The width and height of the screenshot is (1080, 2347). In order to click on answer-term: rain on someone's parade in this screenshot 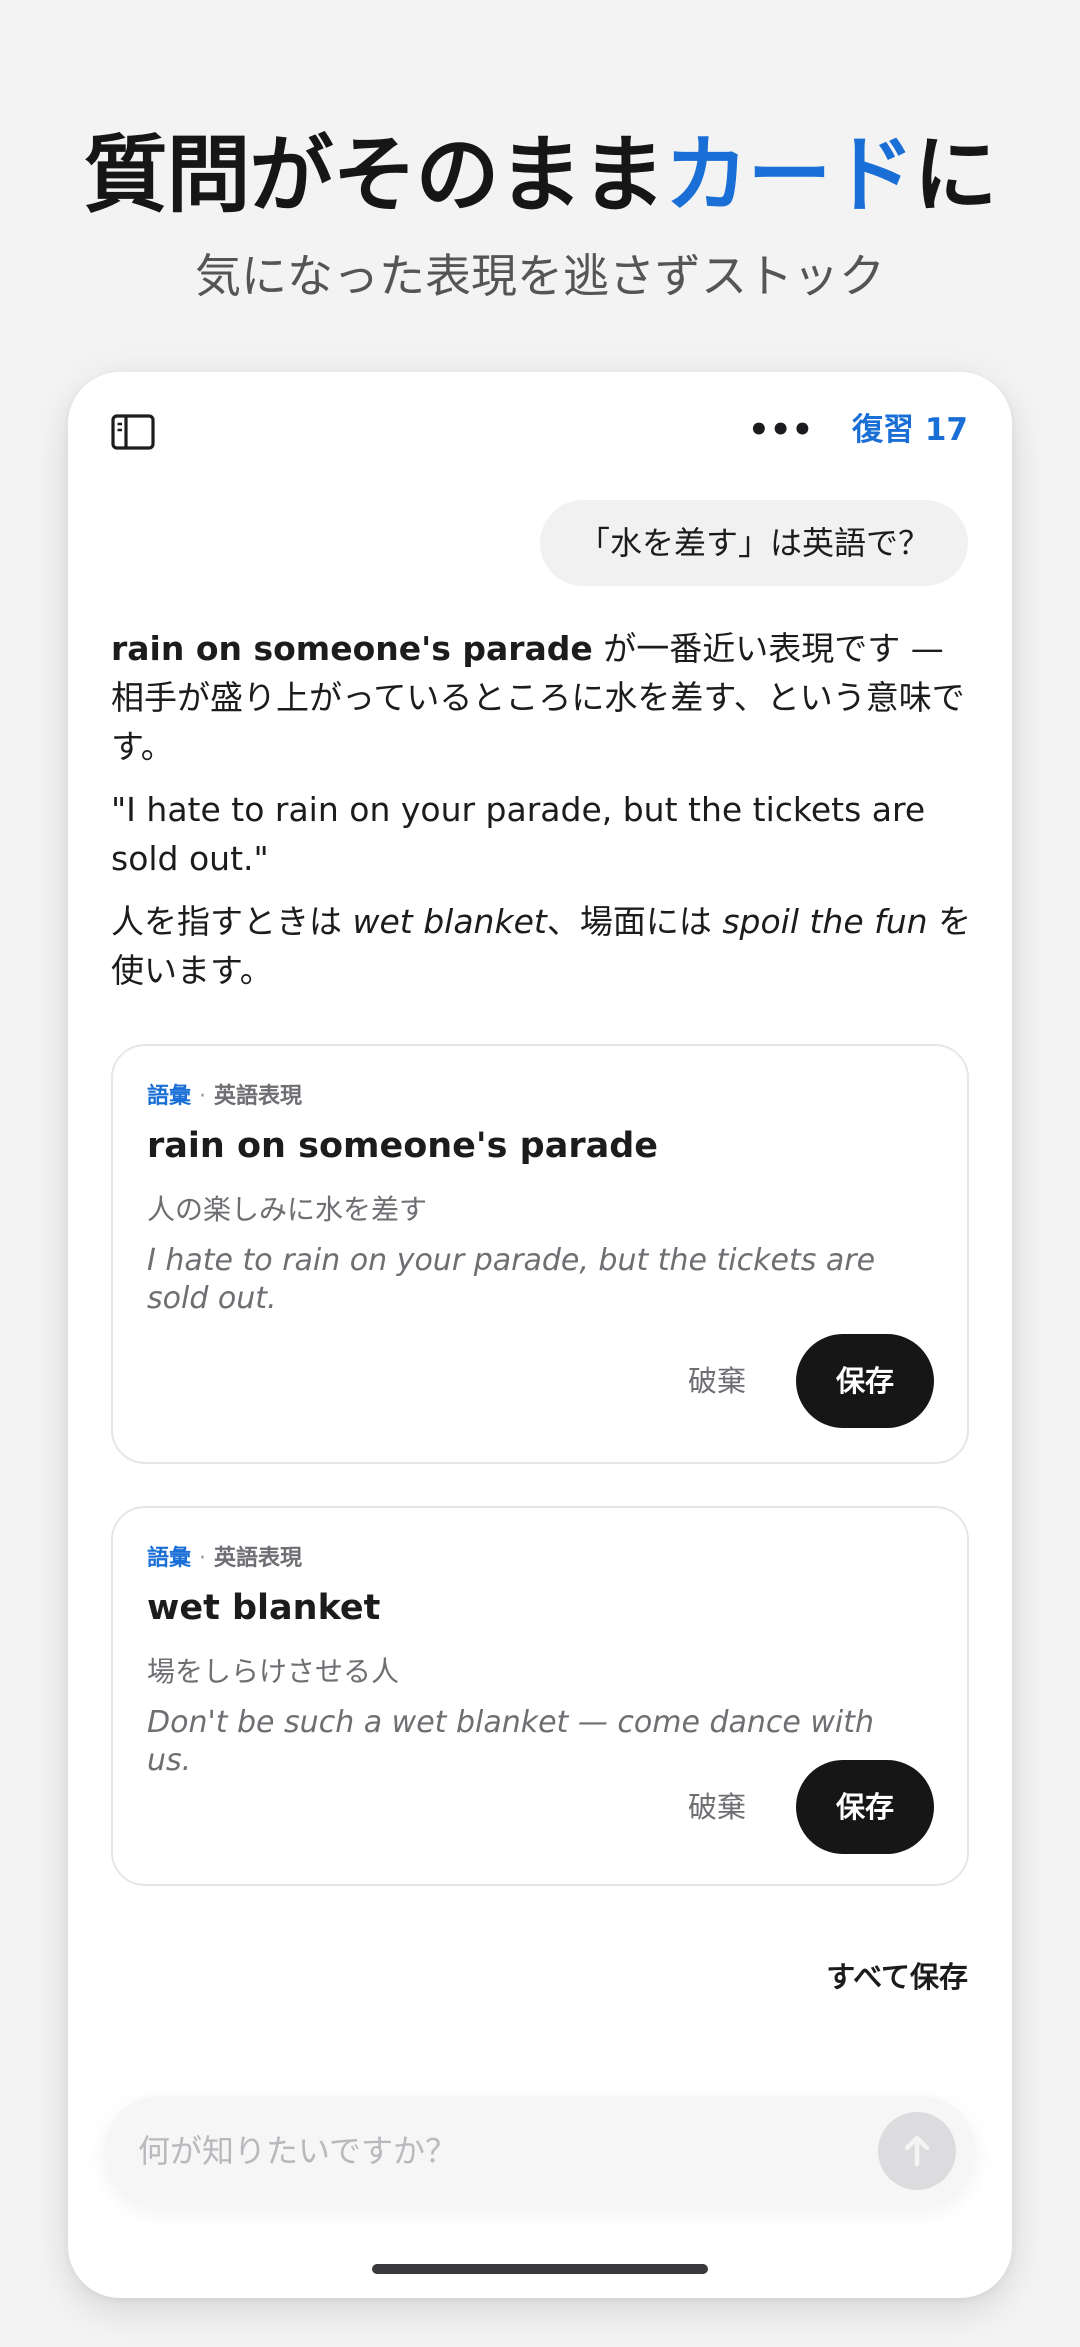, I will do `click(352, 648)`.